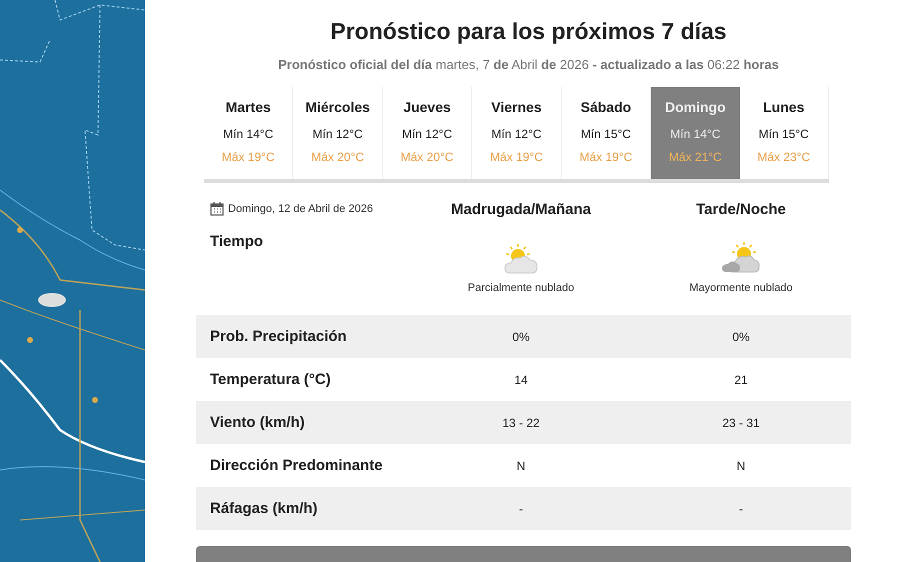  I want to click on action-button, so click(523, 554).